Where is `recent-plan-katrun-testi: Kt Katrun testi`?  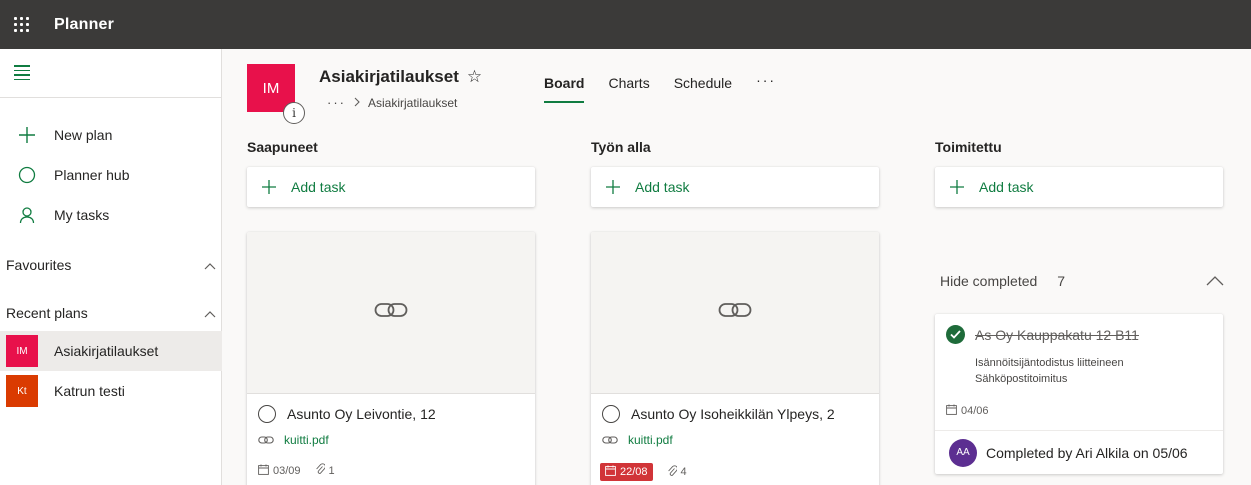 recent-plan-katrun-testi: Kt Katrun testi is located at coordinates (111, 391).